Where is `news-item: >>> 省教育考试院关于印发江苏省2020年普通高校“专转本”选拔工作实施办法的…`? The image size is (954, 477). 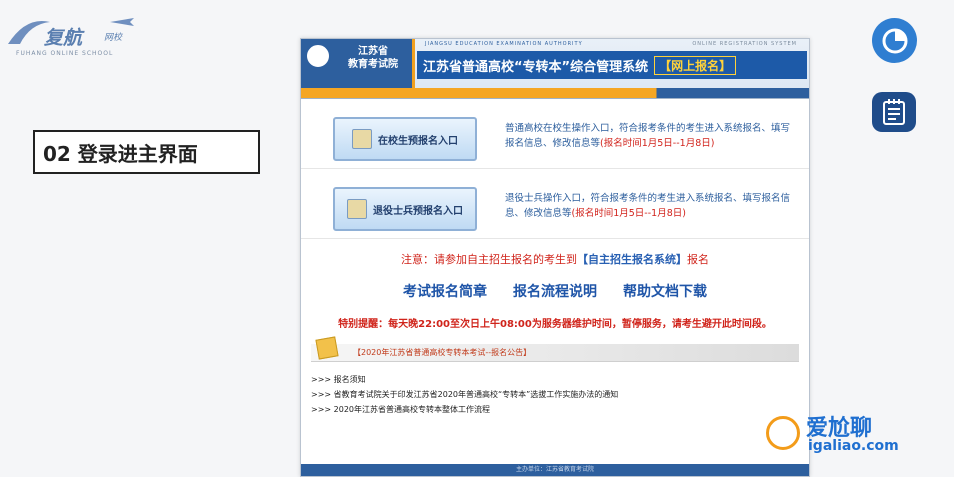 news-item: >>> 省教育考试院关于印发江苏省2020年普通高校“专转本”选拔工作实施办法的… is located at coordinates (560, 394).